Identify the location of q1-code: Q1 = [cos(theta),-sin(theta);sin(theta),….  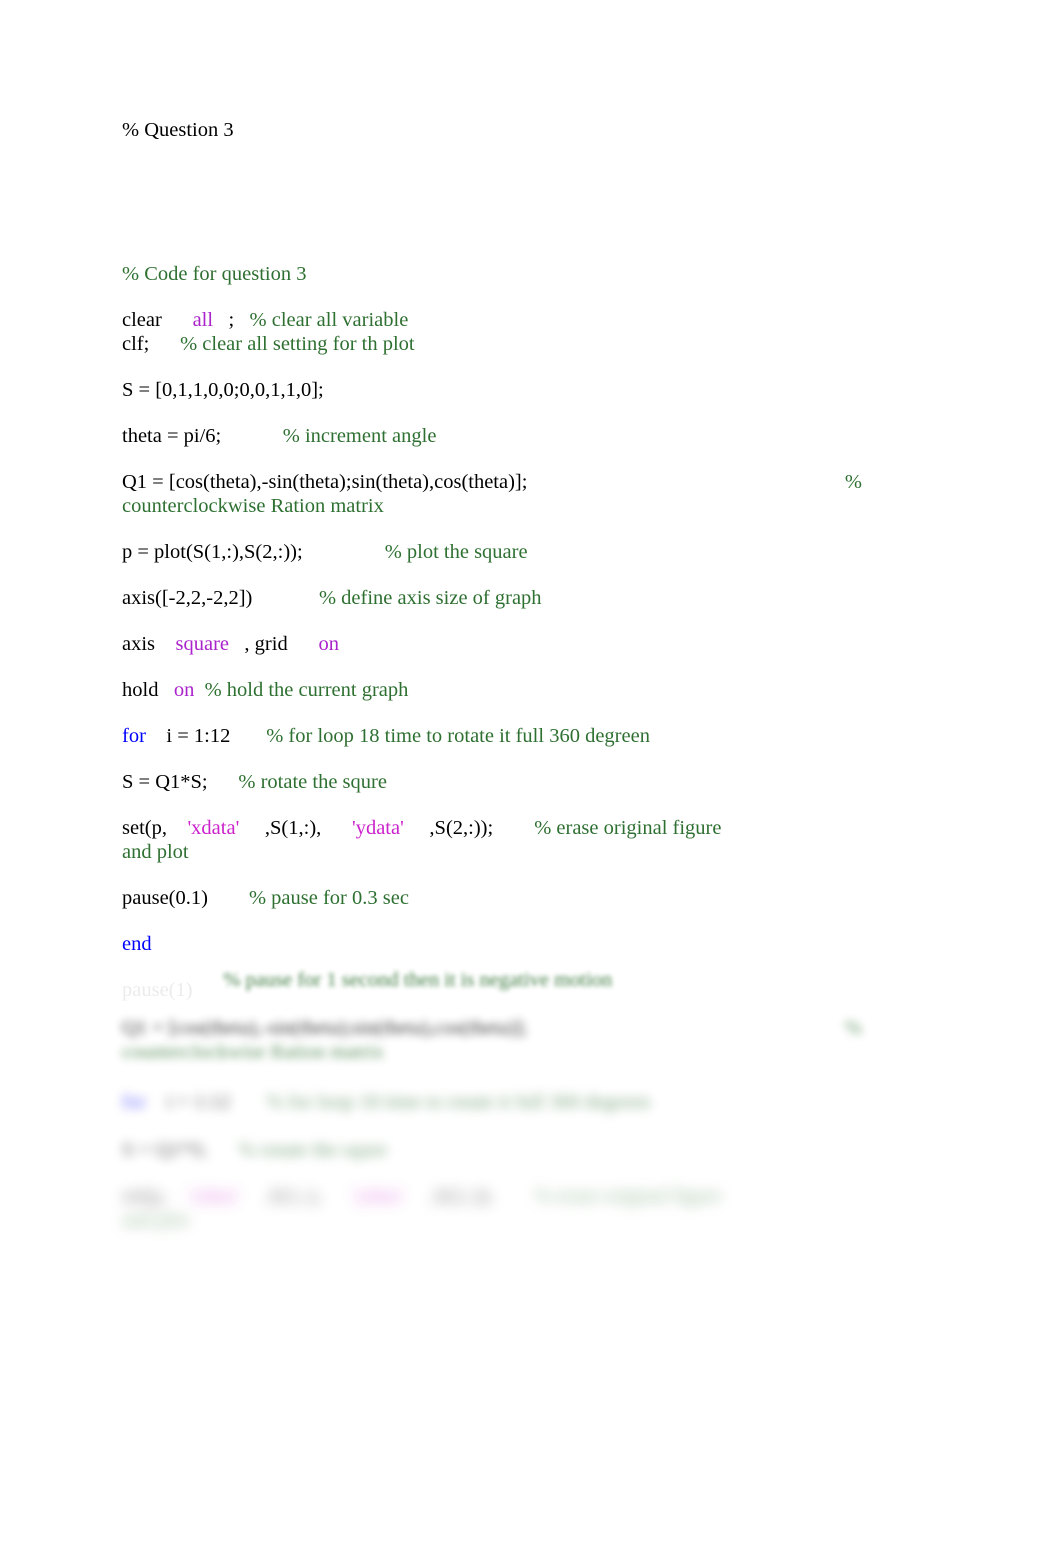
(325, 482).